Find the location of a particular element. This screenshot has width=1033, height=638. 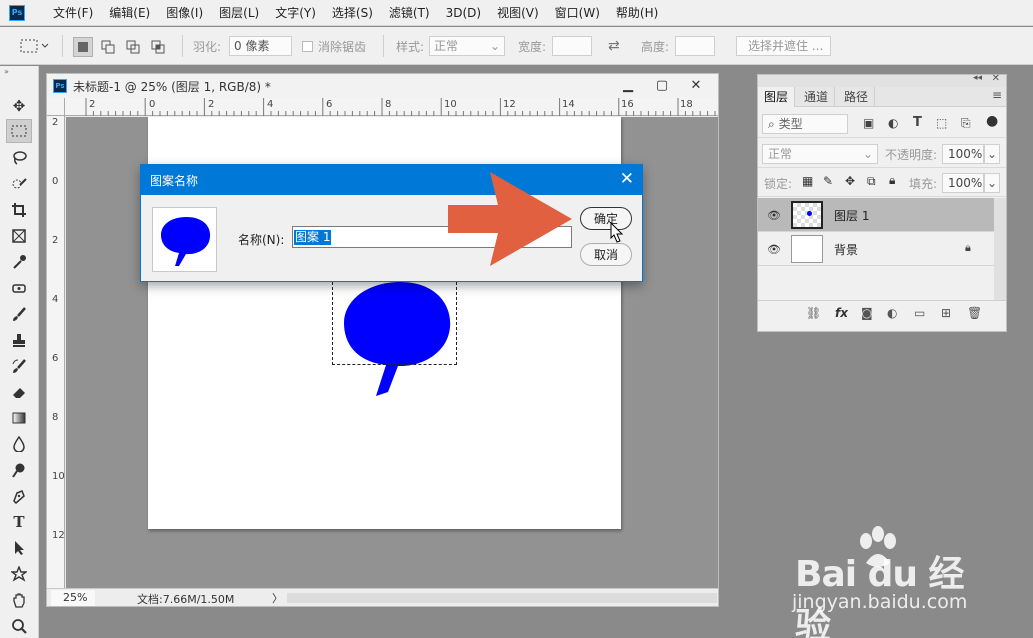

lock-icon: 🔒︎ is located at coordinates (968, 248).